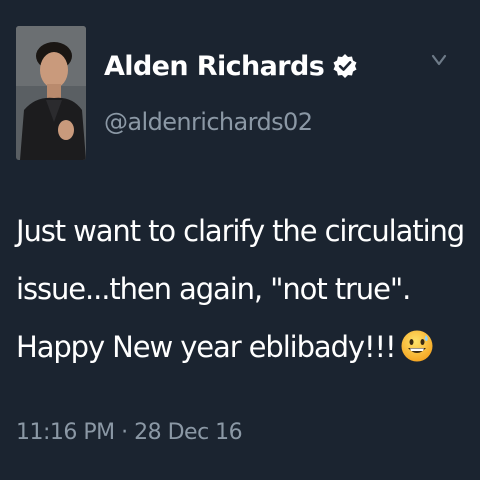 This screenshot has width=480, height=480. Describe the element at coordinates (129, 432) in the screenshot. I see `tweet-timestamp: 11:16 PM · 28 Dec 16` at that location.